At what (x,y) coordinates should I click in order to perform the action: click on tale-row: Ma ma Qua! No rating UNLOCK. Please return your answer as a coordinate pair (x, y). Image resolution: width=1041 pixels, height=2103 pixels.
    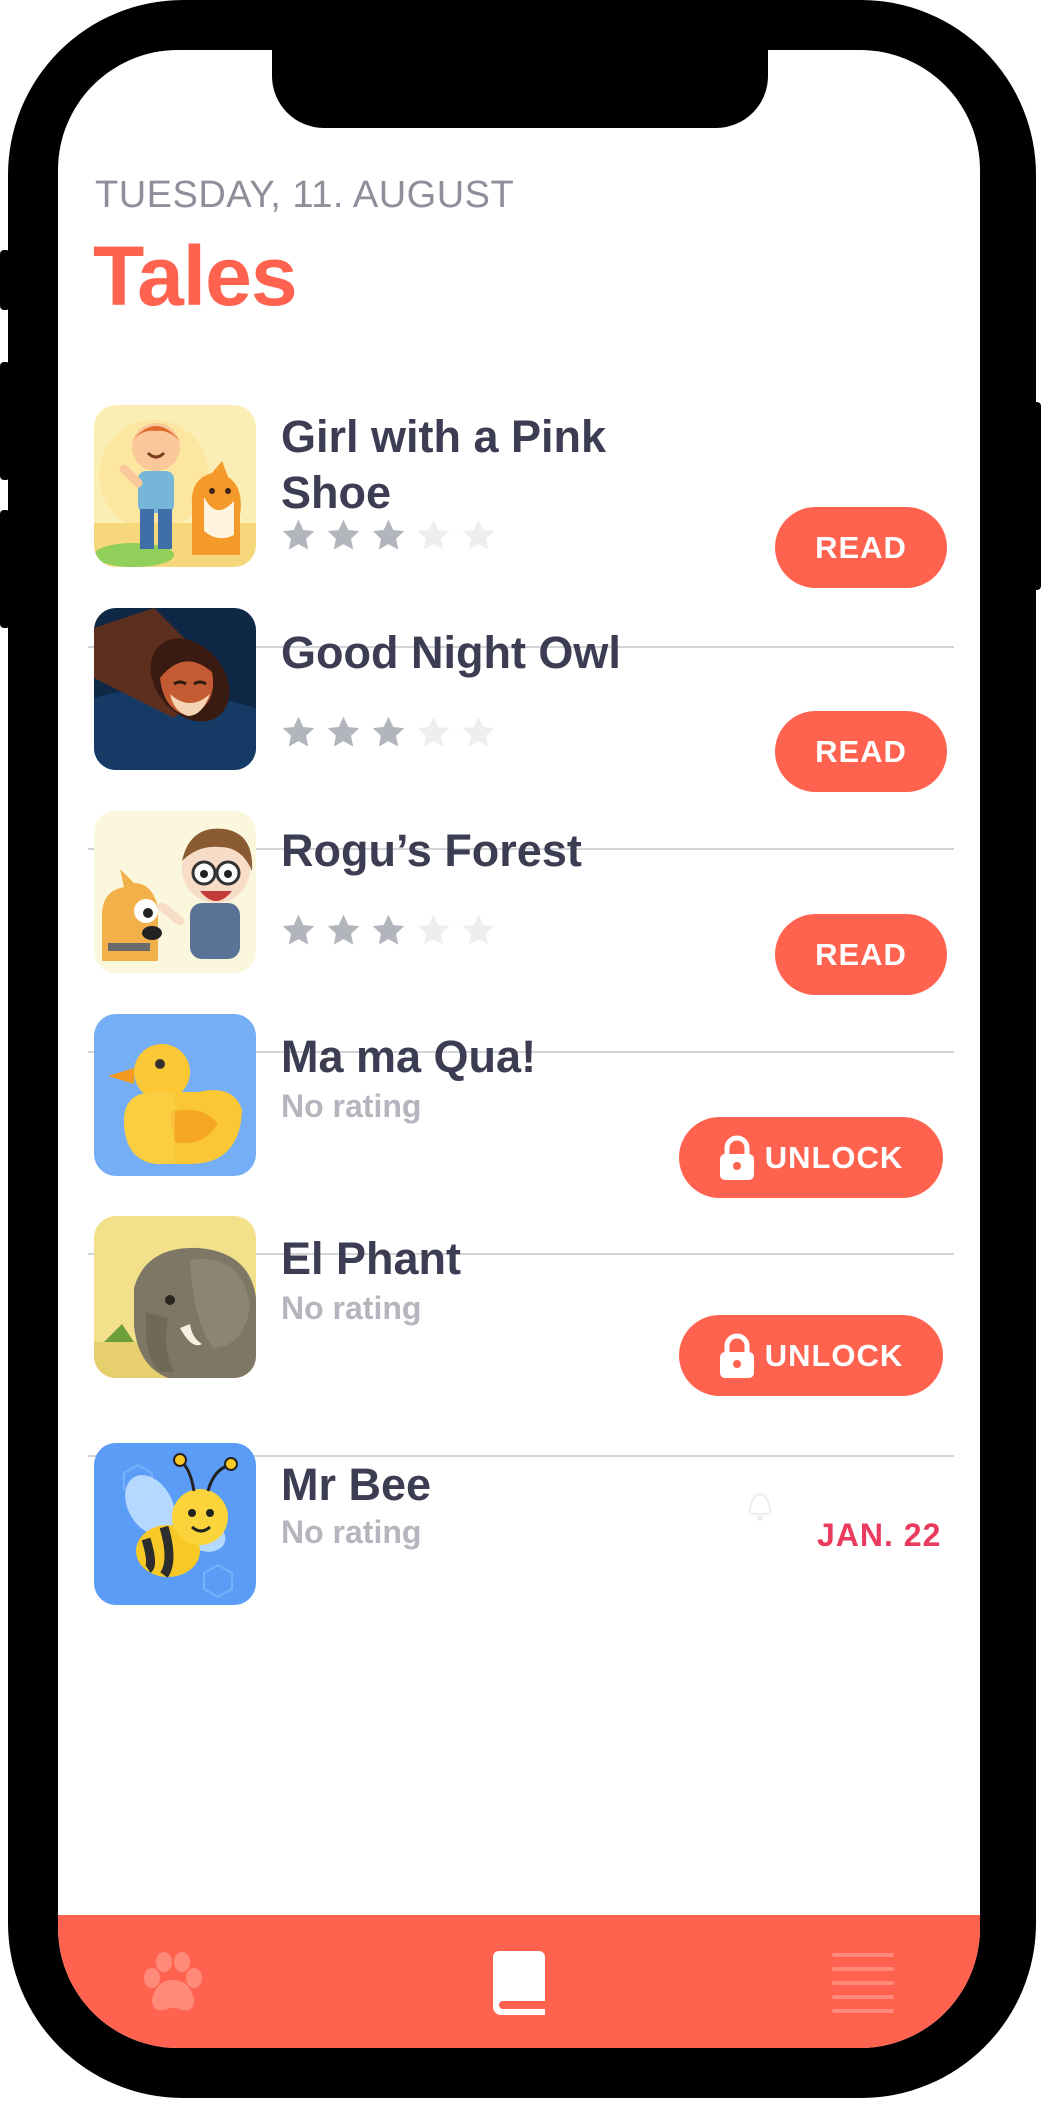
    Looking at the image, I should click on (519, 1110).